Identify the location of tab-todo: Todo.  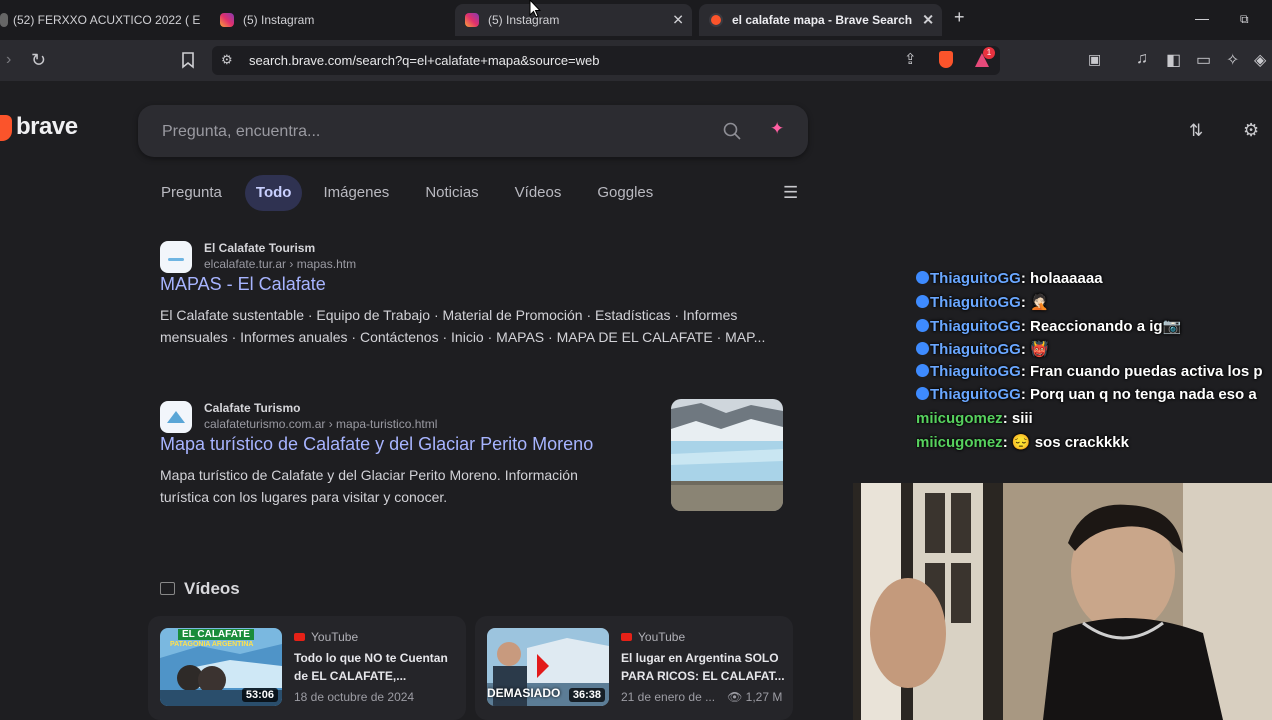
(273, 193).